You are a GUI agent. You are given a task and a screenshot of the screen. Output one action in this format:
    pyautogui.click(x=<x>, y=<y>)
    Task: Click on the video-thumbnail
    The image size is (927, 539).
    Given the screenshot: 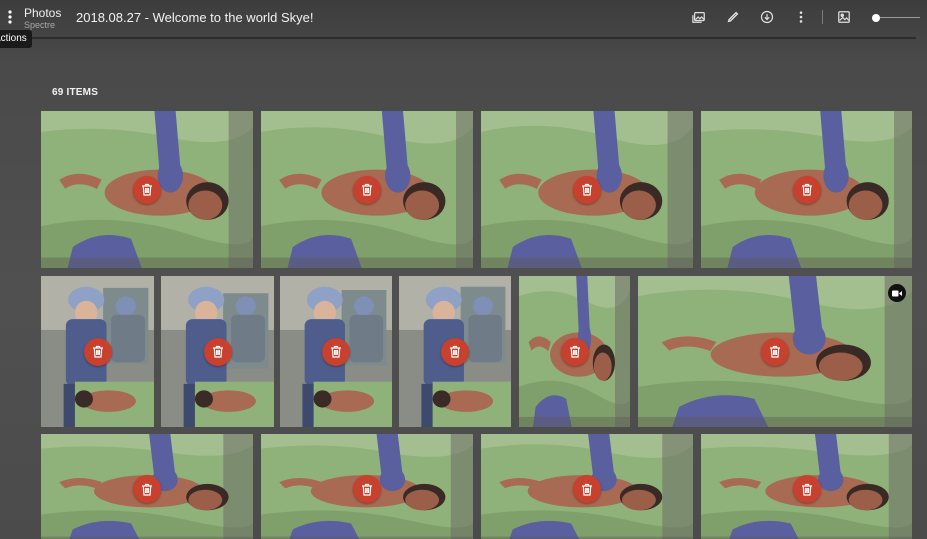 What is the action you would take?
    pyautogui.click(x=775, y=351)
    